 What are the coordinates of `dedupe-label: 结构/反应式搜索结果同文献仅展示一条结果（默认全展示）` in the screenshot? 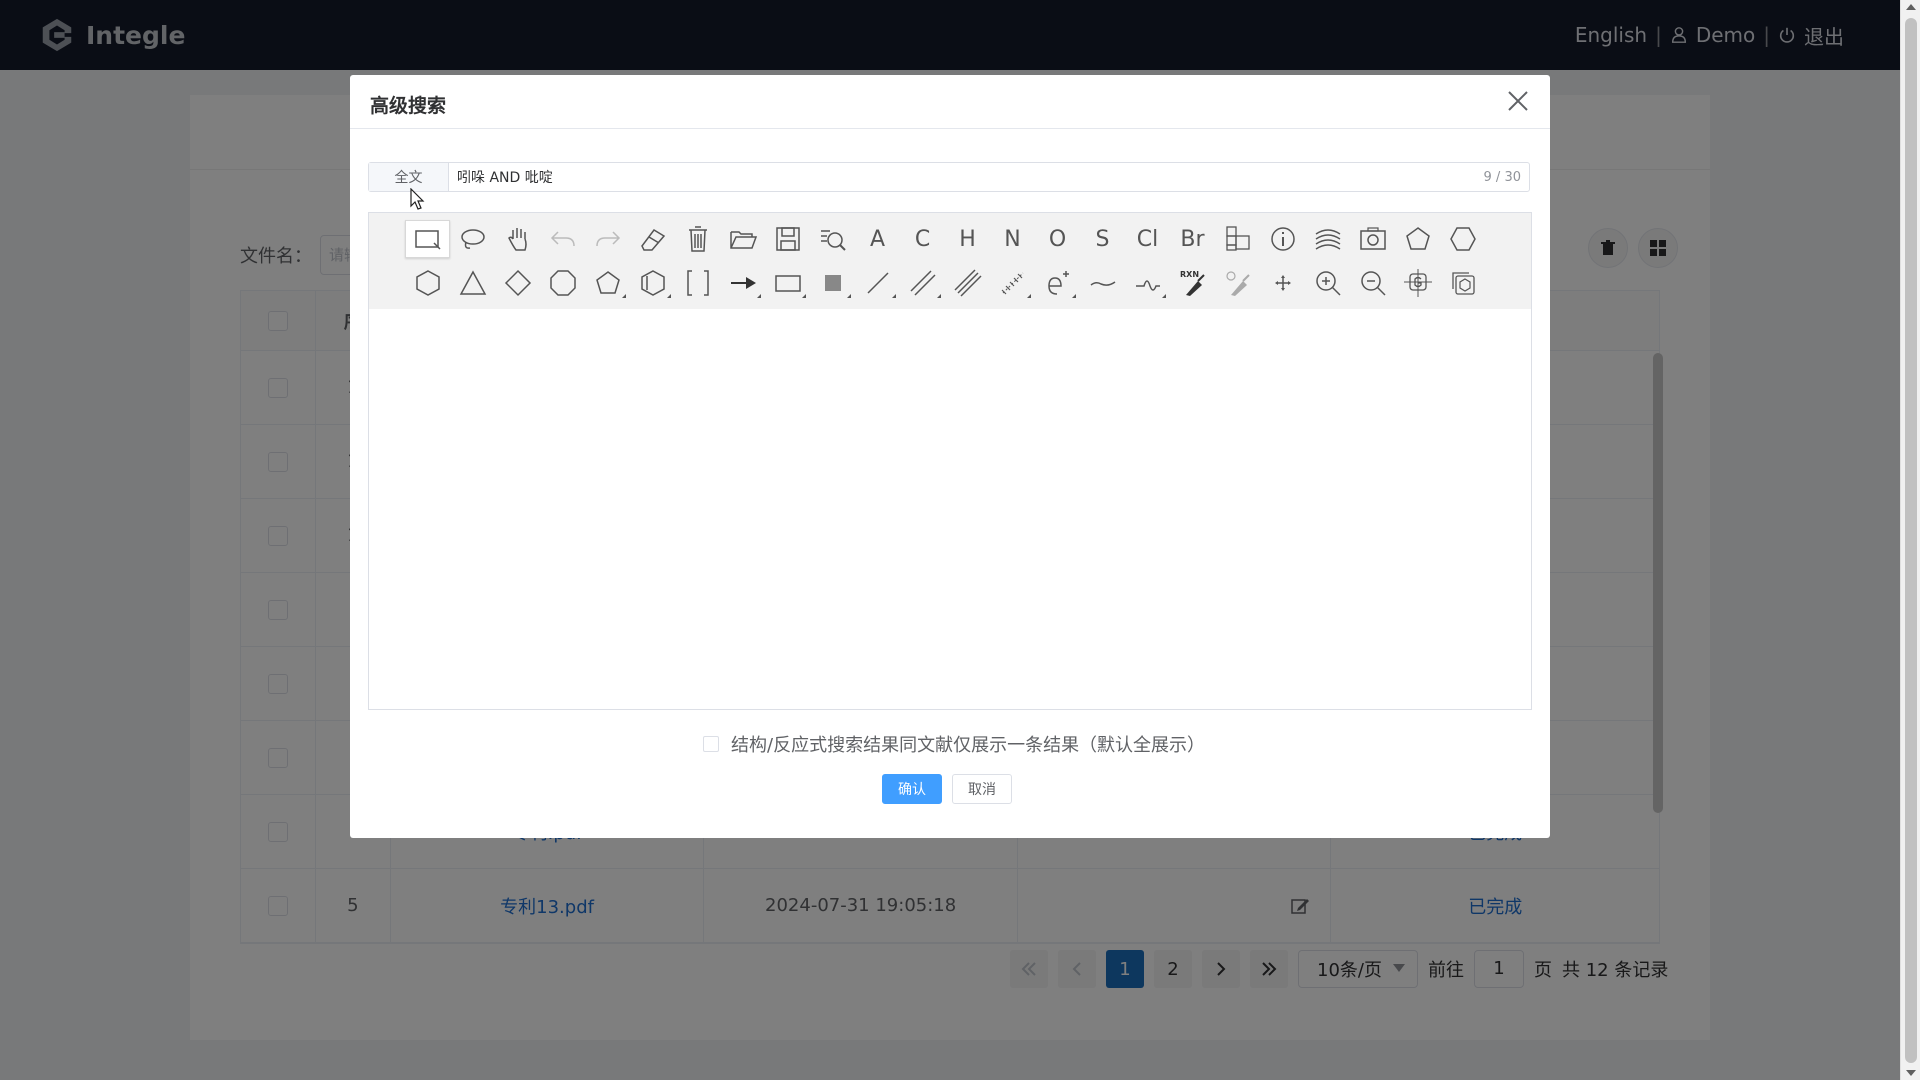 It's located at (968, 744).